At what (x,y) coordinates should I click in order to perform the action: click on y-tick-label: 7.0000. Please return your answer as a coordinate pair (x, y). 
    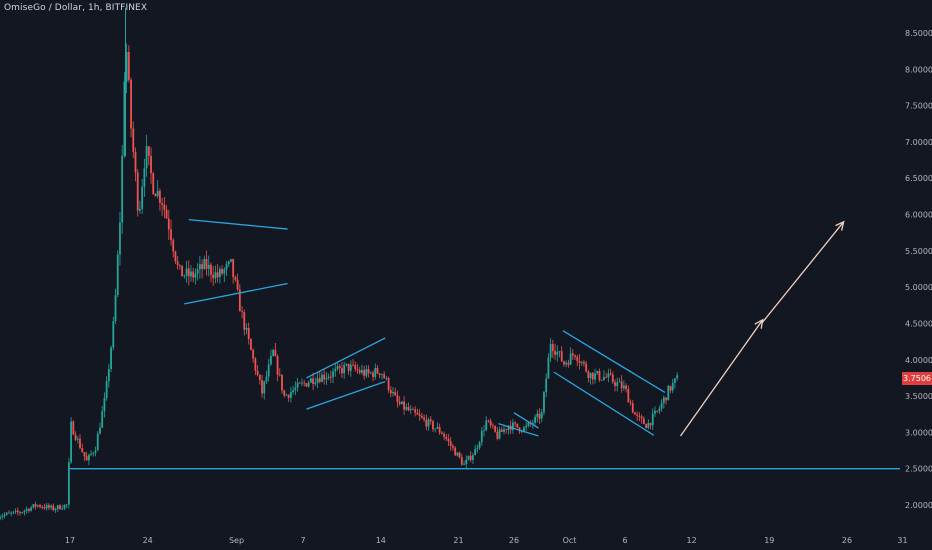
    Looking at the image, I should click on (918, 142).